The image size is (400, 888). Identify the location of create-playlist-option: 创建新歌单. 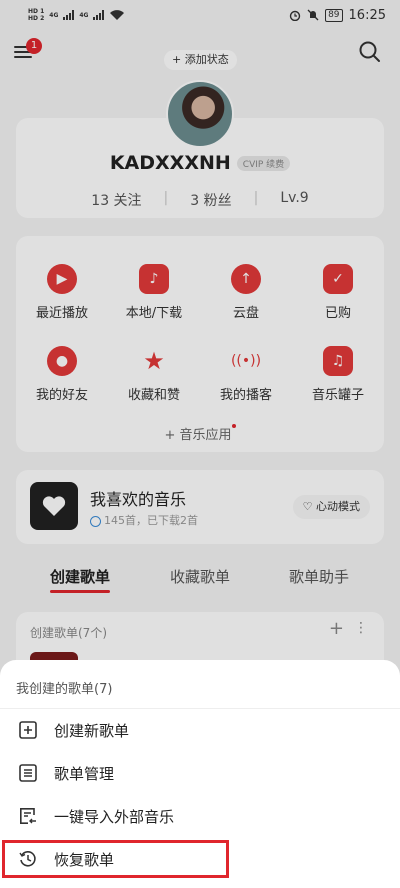
(200, 730).